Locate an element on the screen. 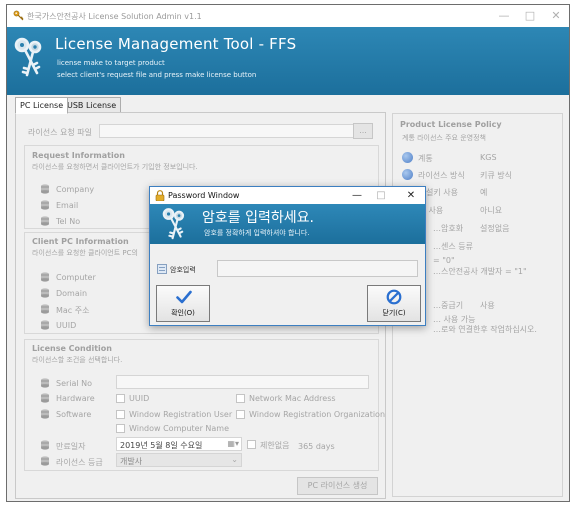 The image size is (576, 508). request-file-label: 라이선스 요청 파일 is located at coordinates (60, 132).